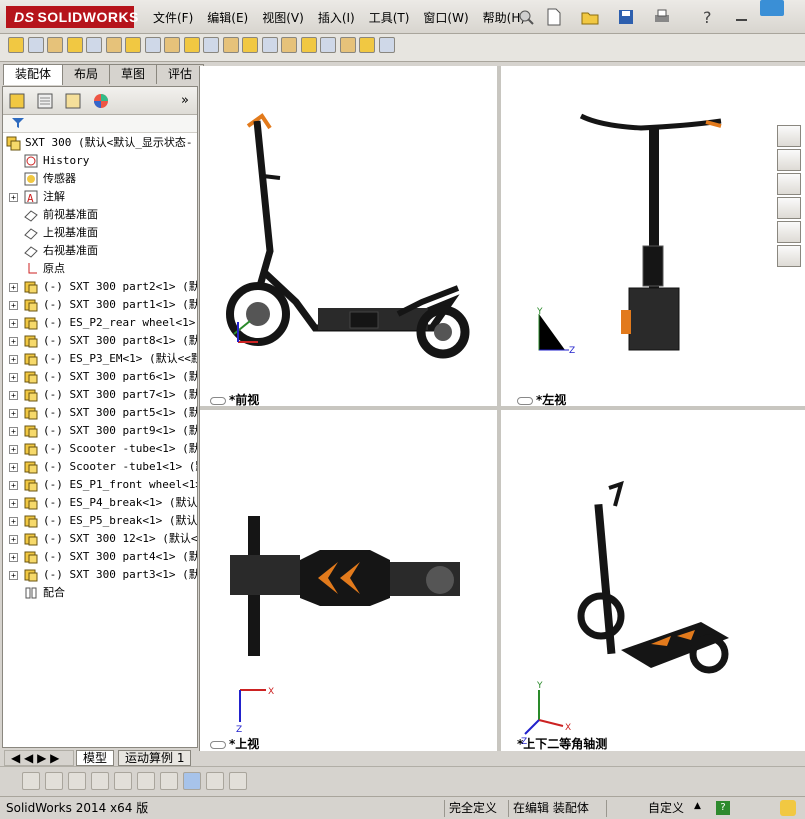  I want to click on filter-bar, so click(100, 124).